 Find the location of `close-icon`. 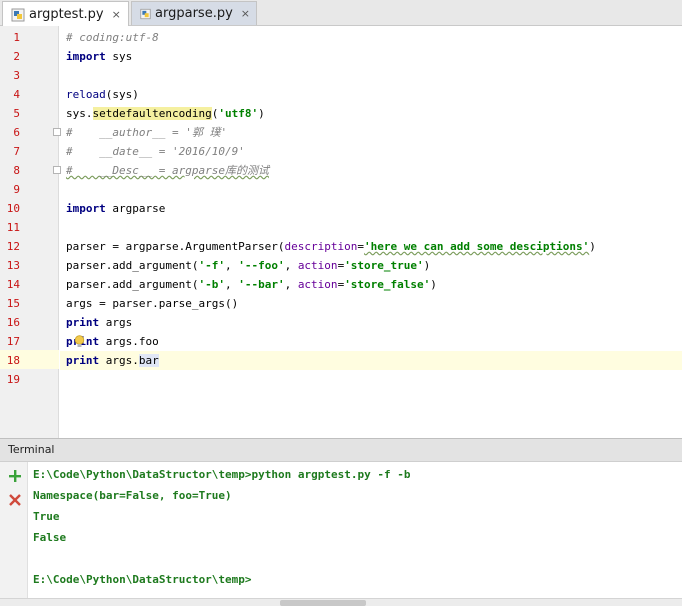

close-icon is located at coordinates (15, 500).